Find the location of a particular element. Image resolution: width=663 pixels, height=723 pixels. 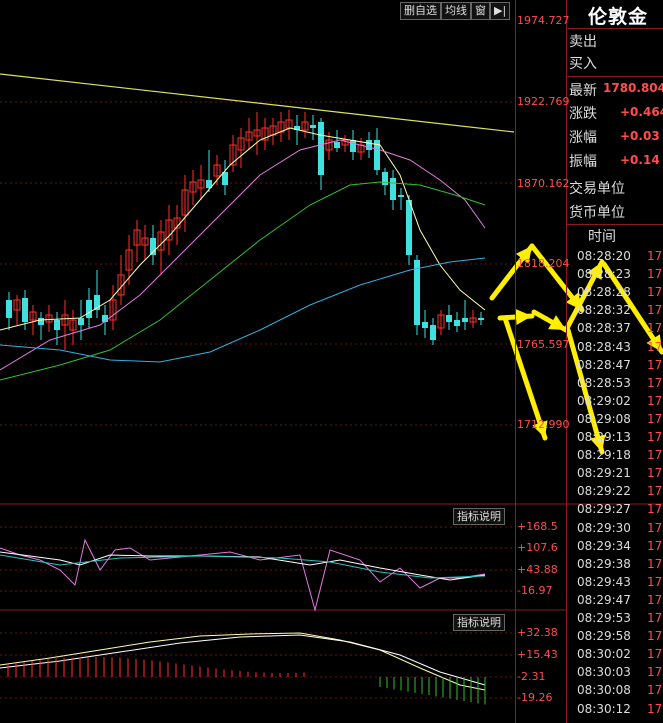

tick-time: 08:29:22 is located at coordinates (604, 491).